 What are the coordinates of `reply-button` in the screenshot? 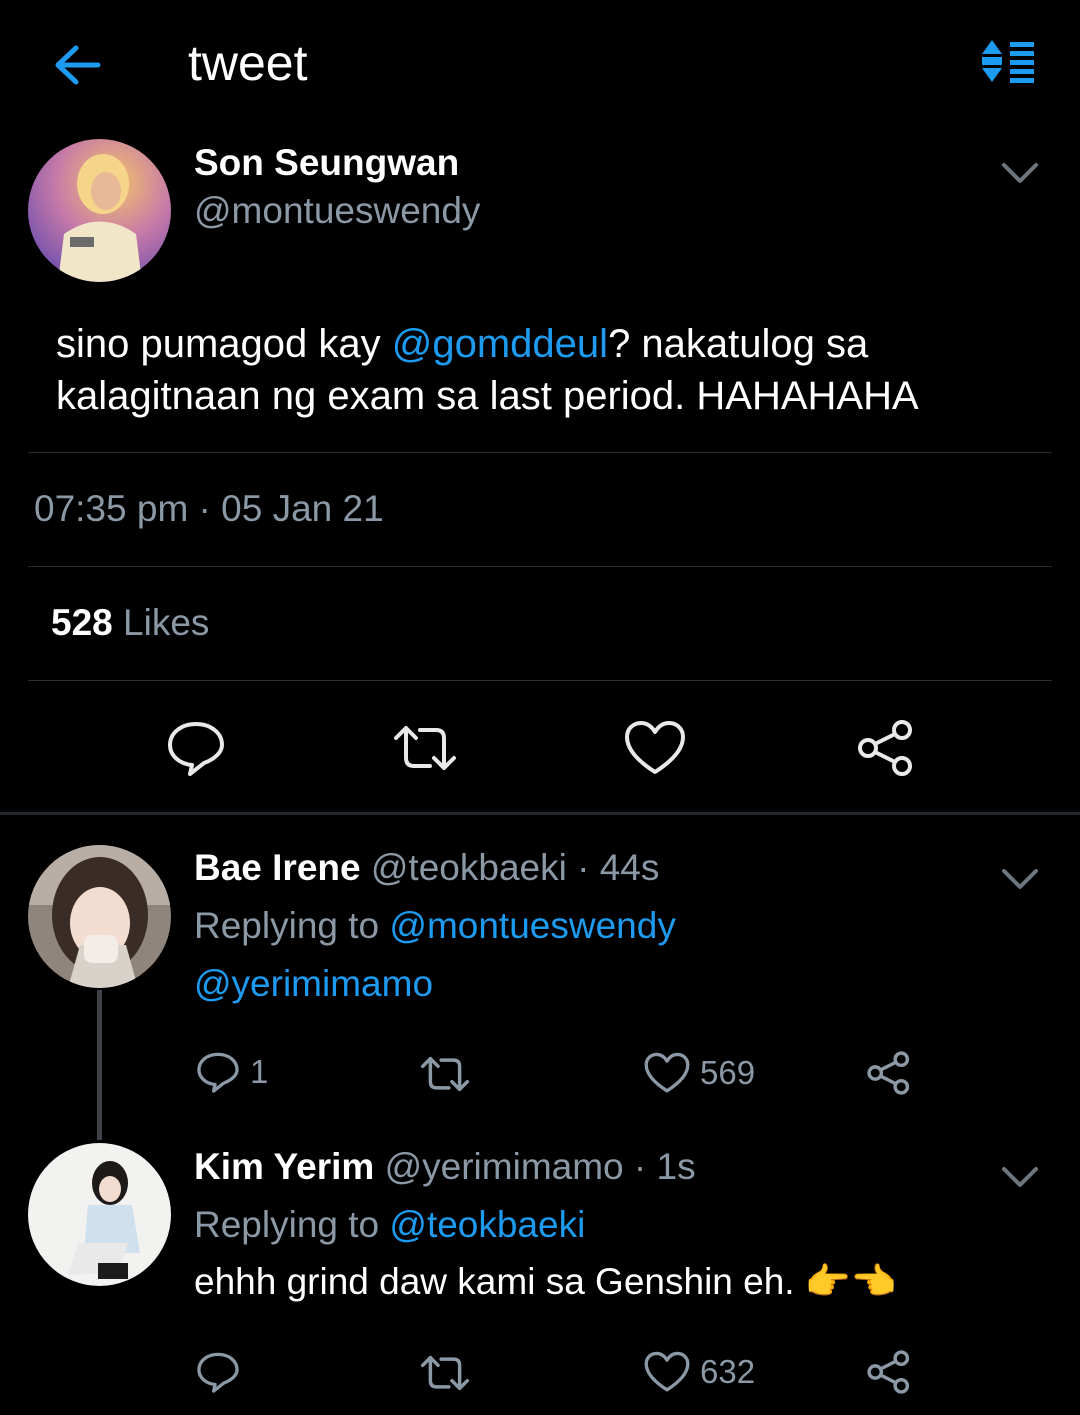 It's located at (218, 1372).